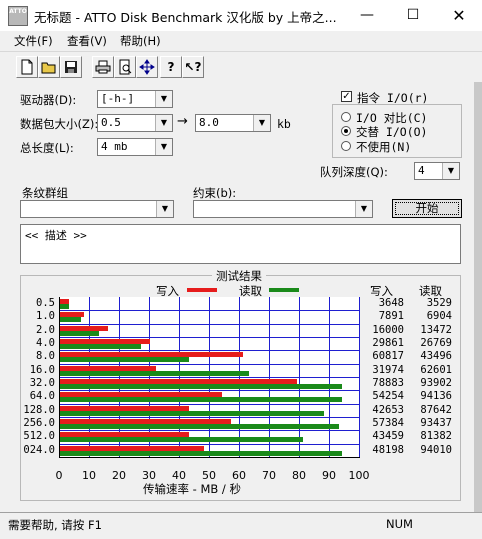 The height and width of the screenshot is (539, 482). Describe the element at coordinates (125, 67) in the screenshot. I see `print-preview-icon` at that location.